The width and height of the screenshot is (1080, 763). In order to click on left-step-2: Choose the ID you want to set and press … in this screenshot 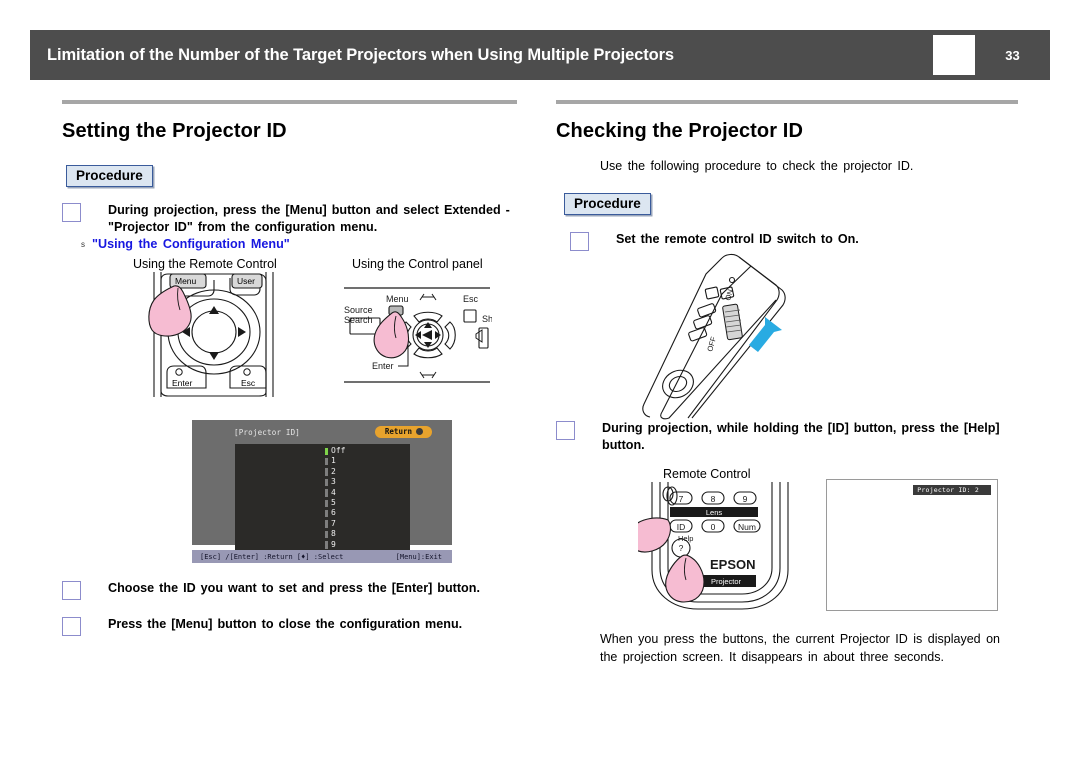, I will do `click(297, 590)`.